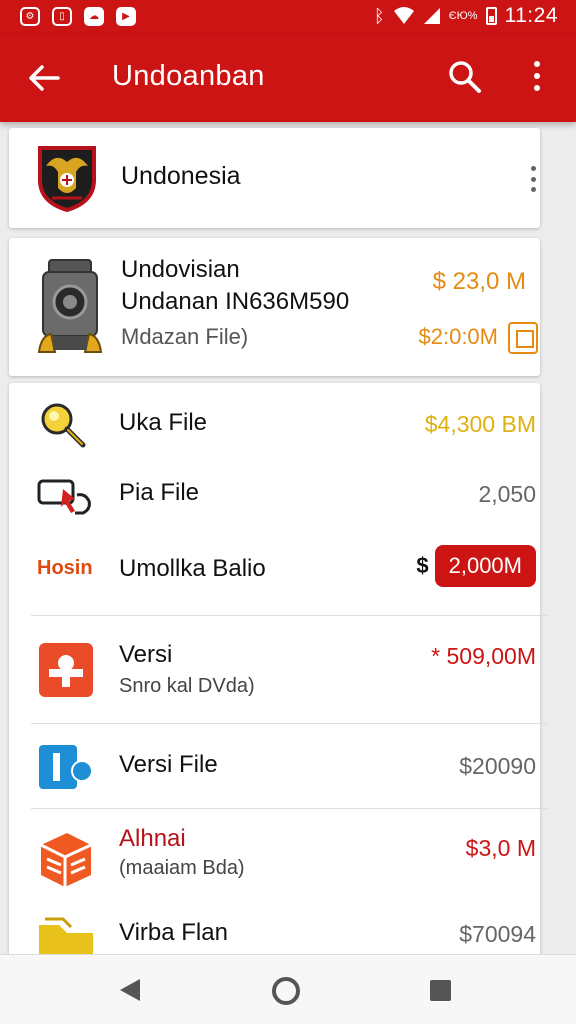  I want to click on carrier-text: ЄЮ%, so click(463, 16).